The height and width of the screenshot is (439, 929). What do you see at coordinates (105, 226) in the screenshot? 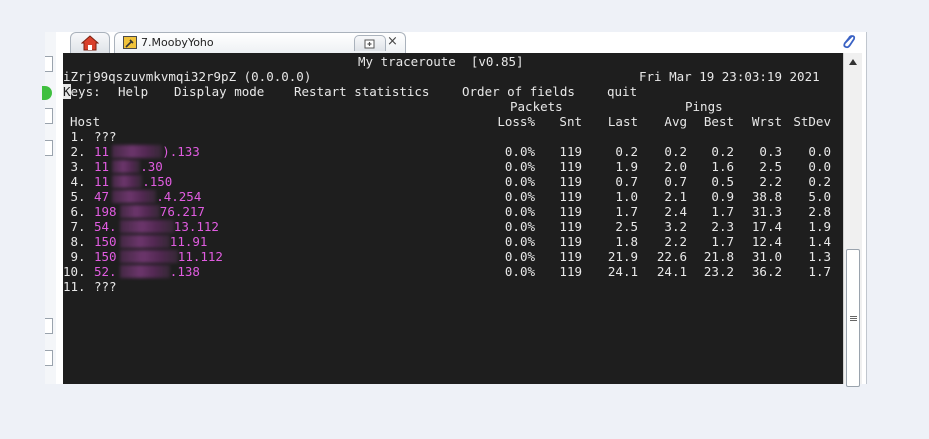
I see `hop-host: 54.` at bounding box center [105, 226].